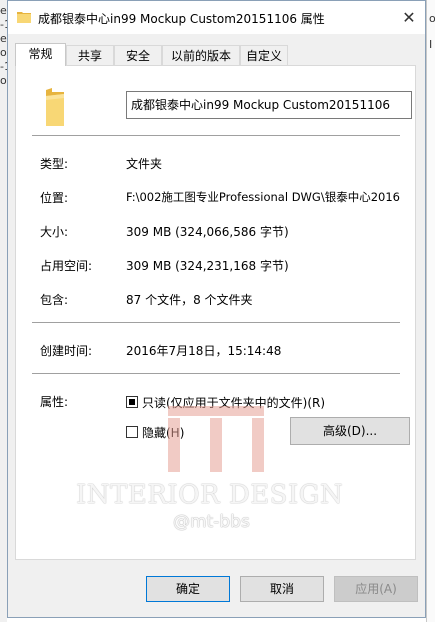  Describe the element at coordinates (264, 55) in the screenshot. I see `tab-customize: 自定义` at that location.